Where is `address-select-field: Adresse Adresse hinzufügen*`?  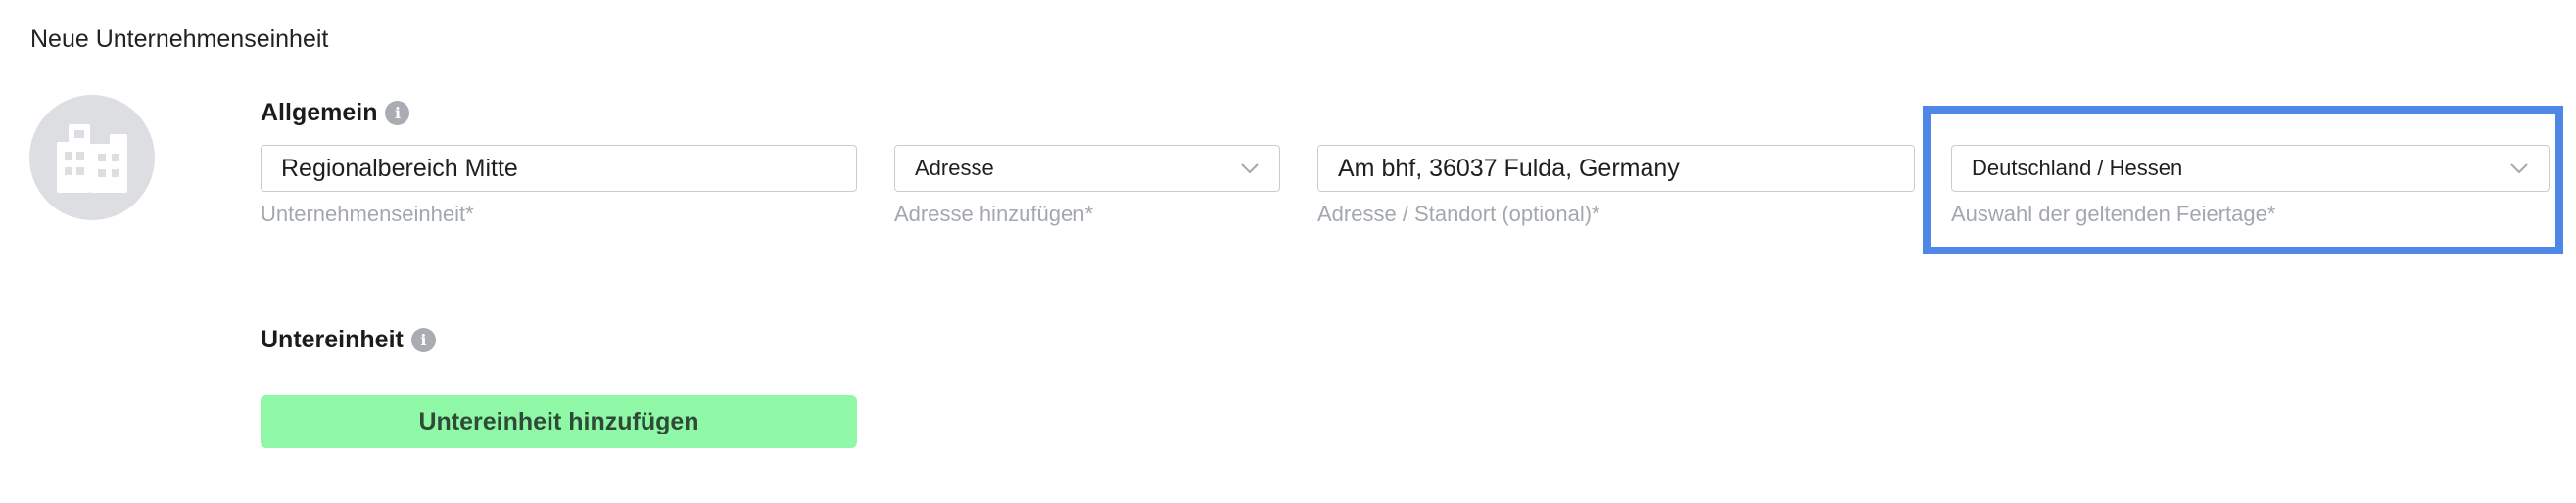
address-select-field: Adresse Adresse hinzufügen* is located at coordinates (1087, 186).